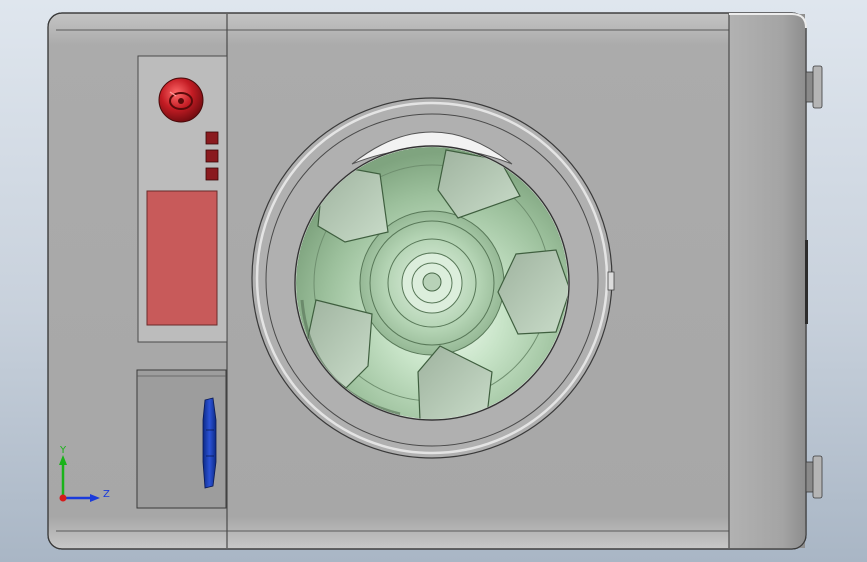 This screenshot has width=867, height=562. I want to click on right-side-panel, so click(767, 281).